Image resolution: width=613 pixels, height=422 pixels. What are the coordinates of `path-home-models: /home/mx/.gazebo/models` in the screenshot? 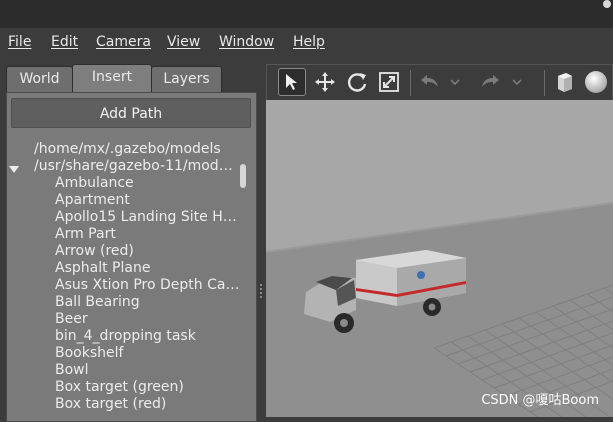 It's located at (127, 149).